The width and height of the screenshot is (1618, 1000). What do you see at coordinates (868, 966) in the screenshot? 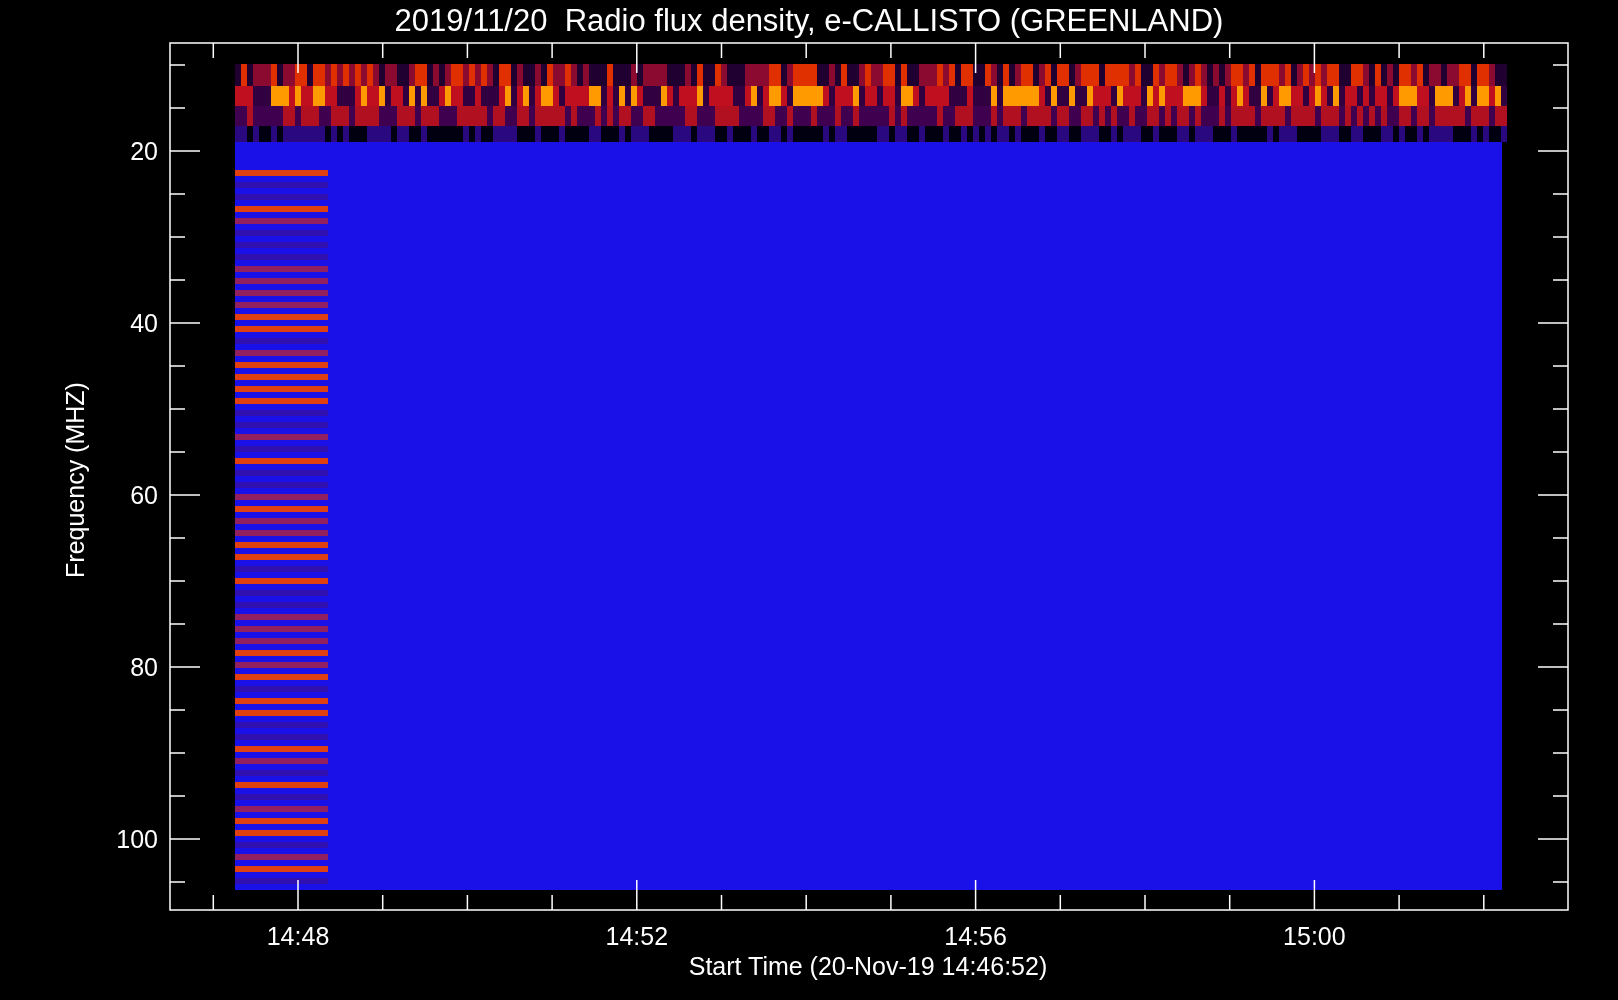
I see `x-axis-label: Start Time (20-Nov-19 14:46:52)` at bounding box center [868, 966].